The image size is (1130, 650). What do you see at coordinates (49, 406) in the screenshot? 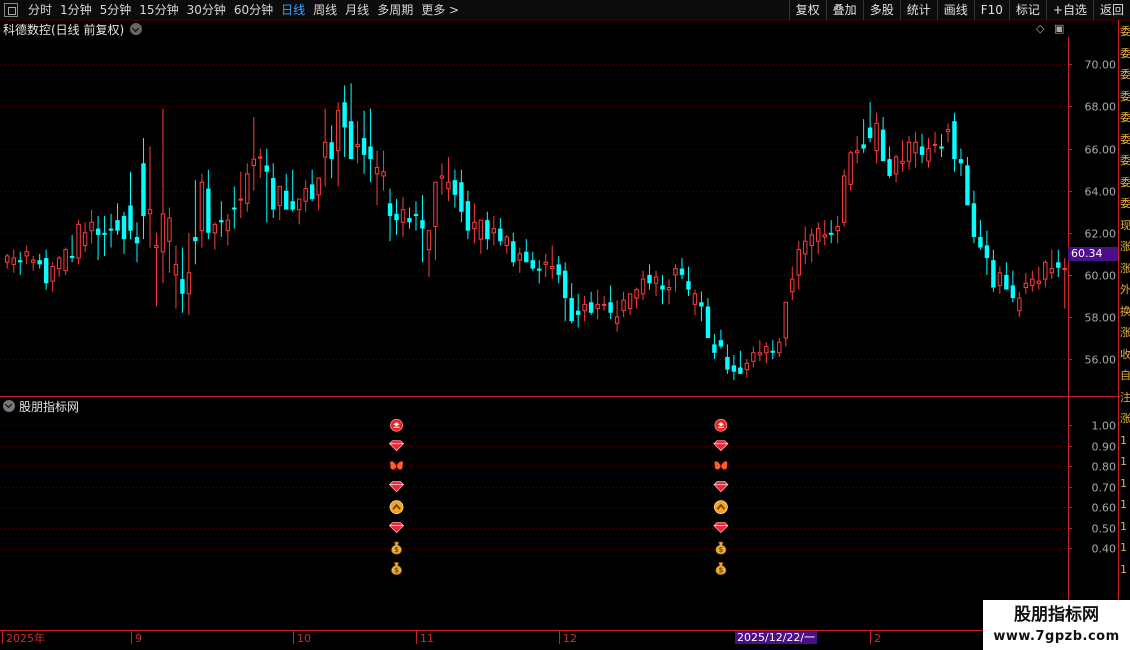
I see `indicator-title: 股朋指标网` at bounding box center [49, 406].